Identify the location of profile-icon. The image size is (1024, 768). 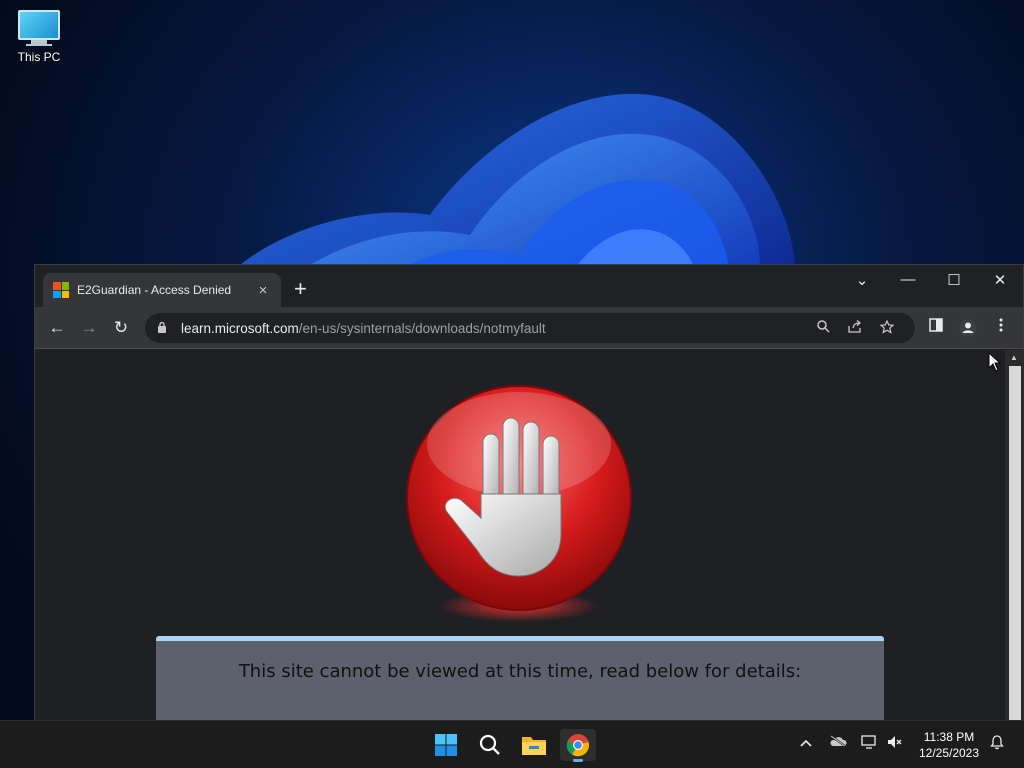
(968, 329).